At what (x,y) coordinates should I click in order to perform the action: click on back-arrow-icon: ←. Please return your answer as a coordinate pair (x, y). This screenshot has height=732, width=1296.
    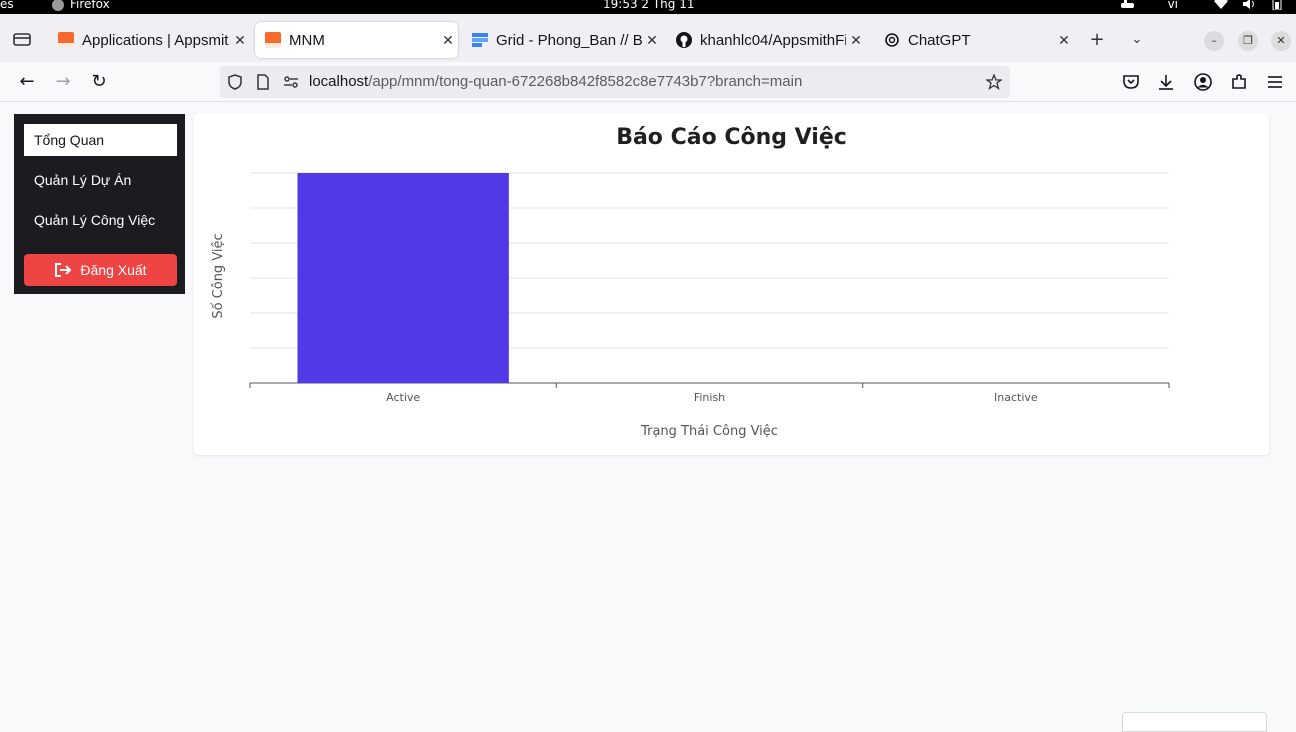
    Looking at the image, I should click on (27, 82).